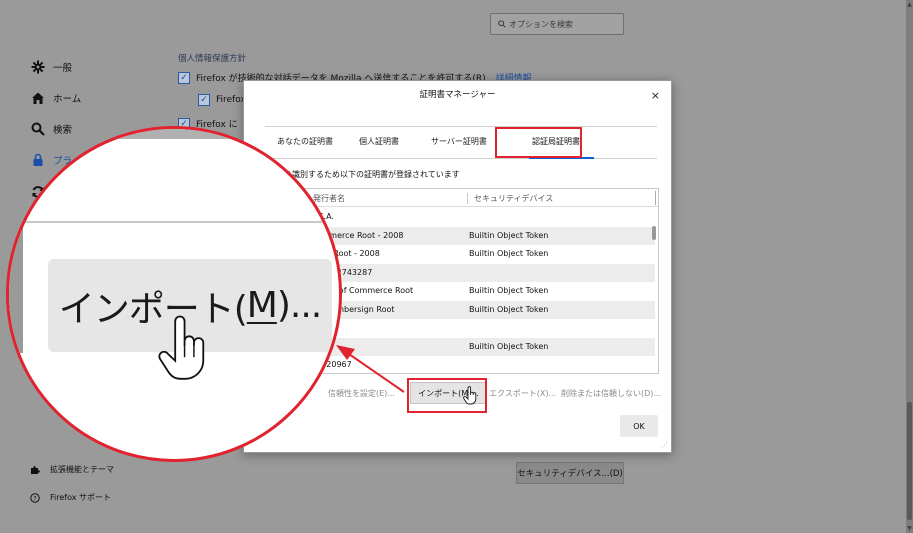 The width and height of the screenshot is (913, 533). Describe the element at coordinates (212, 59) in the screenshot. I see `section-heading: 個人情報保護方針` at that location.